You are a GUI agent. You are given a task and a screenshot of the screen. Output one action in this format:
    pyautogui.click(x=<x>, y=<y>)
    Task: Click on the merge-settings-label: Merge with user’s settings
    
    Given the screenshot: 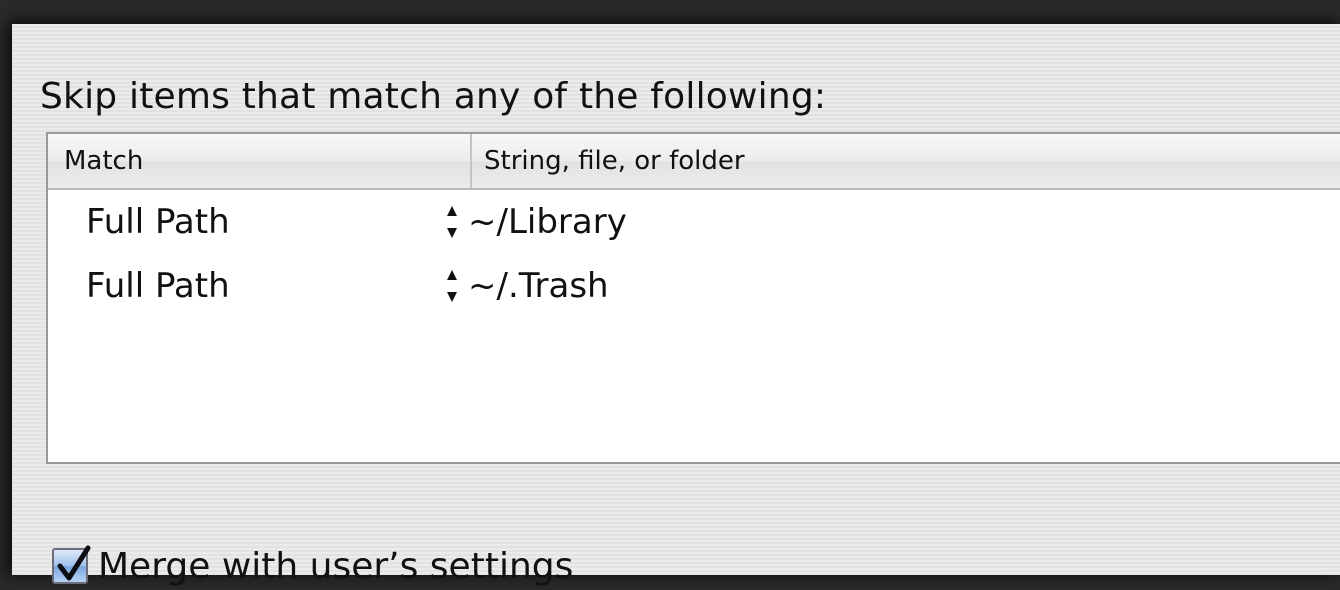 What is the action you would take?
    pyautogui.click(x=335, y=566)
    